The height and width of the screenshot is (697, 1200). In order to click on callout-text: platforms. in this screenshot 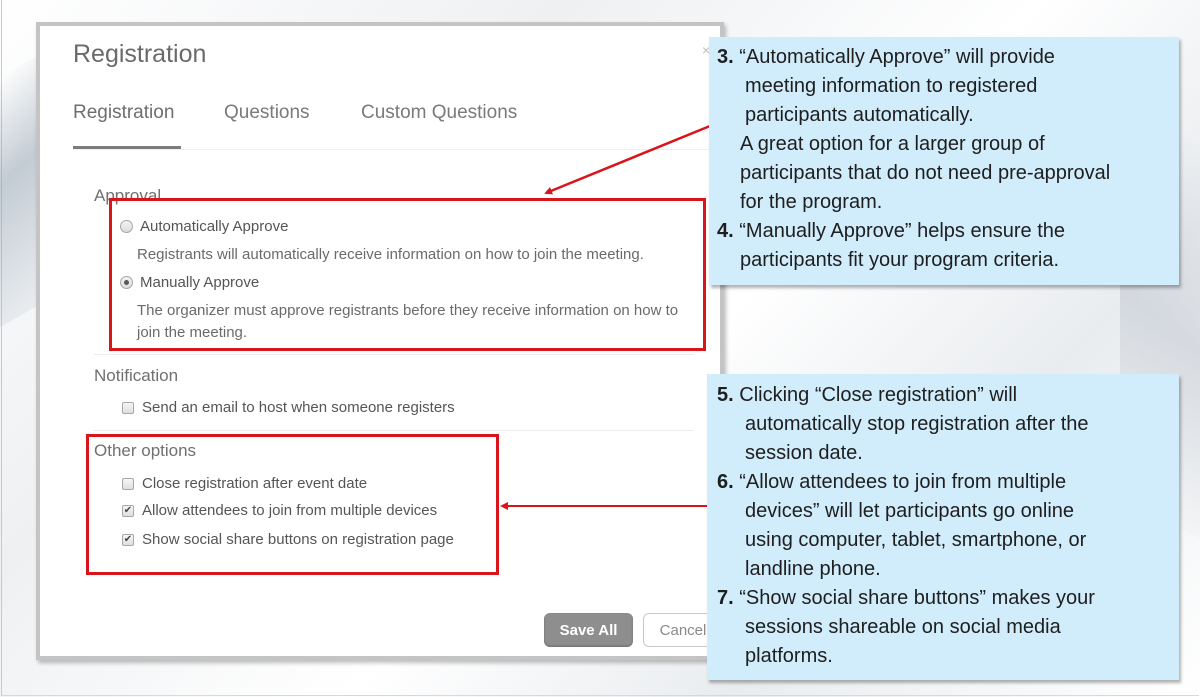, I will do `click(789, 656)`.